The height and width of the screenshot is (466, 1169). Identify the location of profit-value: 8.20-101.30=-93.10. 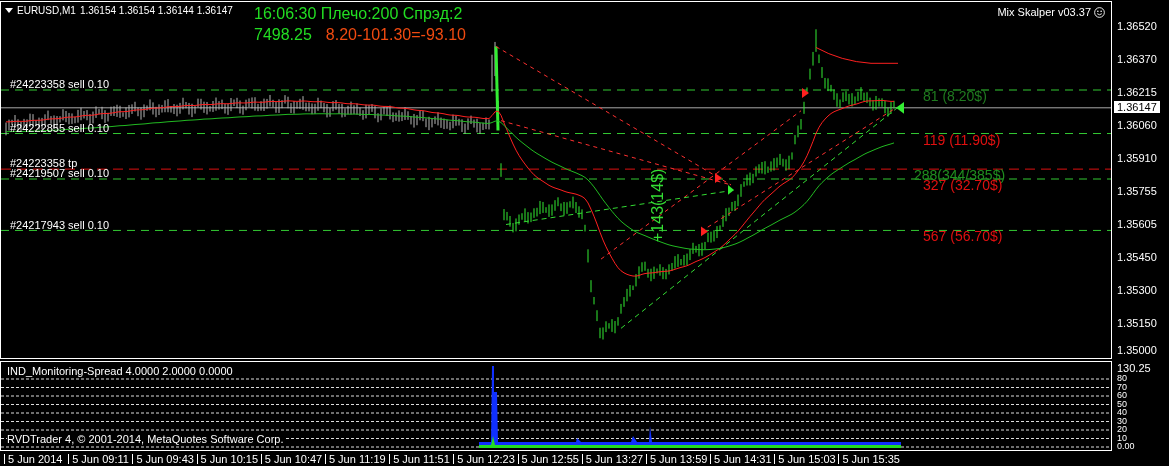
(395, 35).